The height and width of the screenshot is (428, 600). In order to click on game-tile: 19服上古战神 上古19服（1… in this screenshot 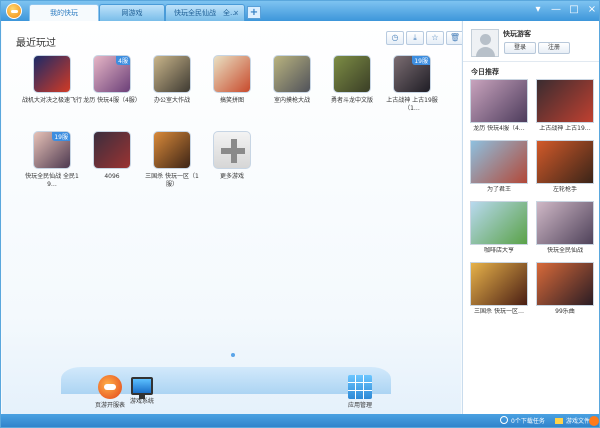, I will do `click(412, 84)`.